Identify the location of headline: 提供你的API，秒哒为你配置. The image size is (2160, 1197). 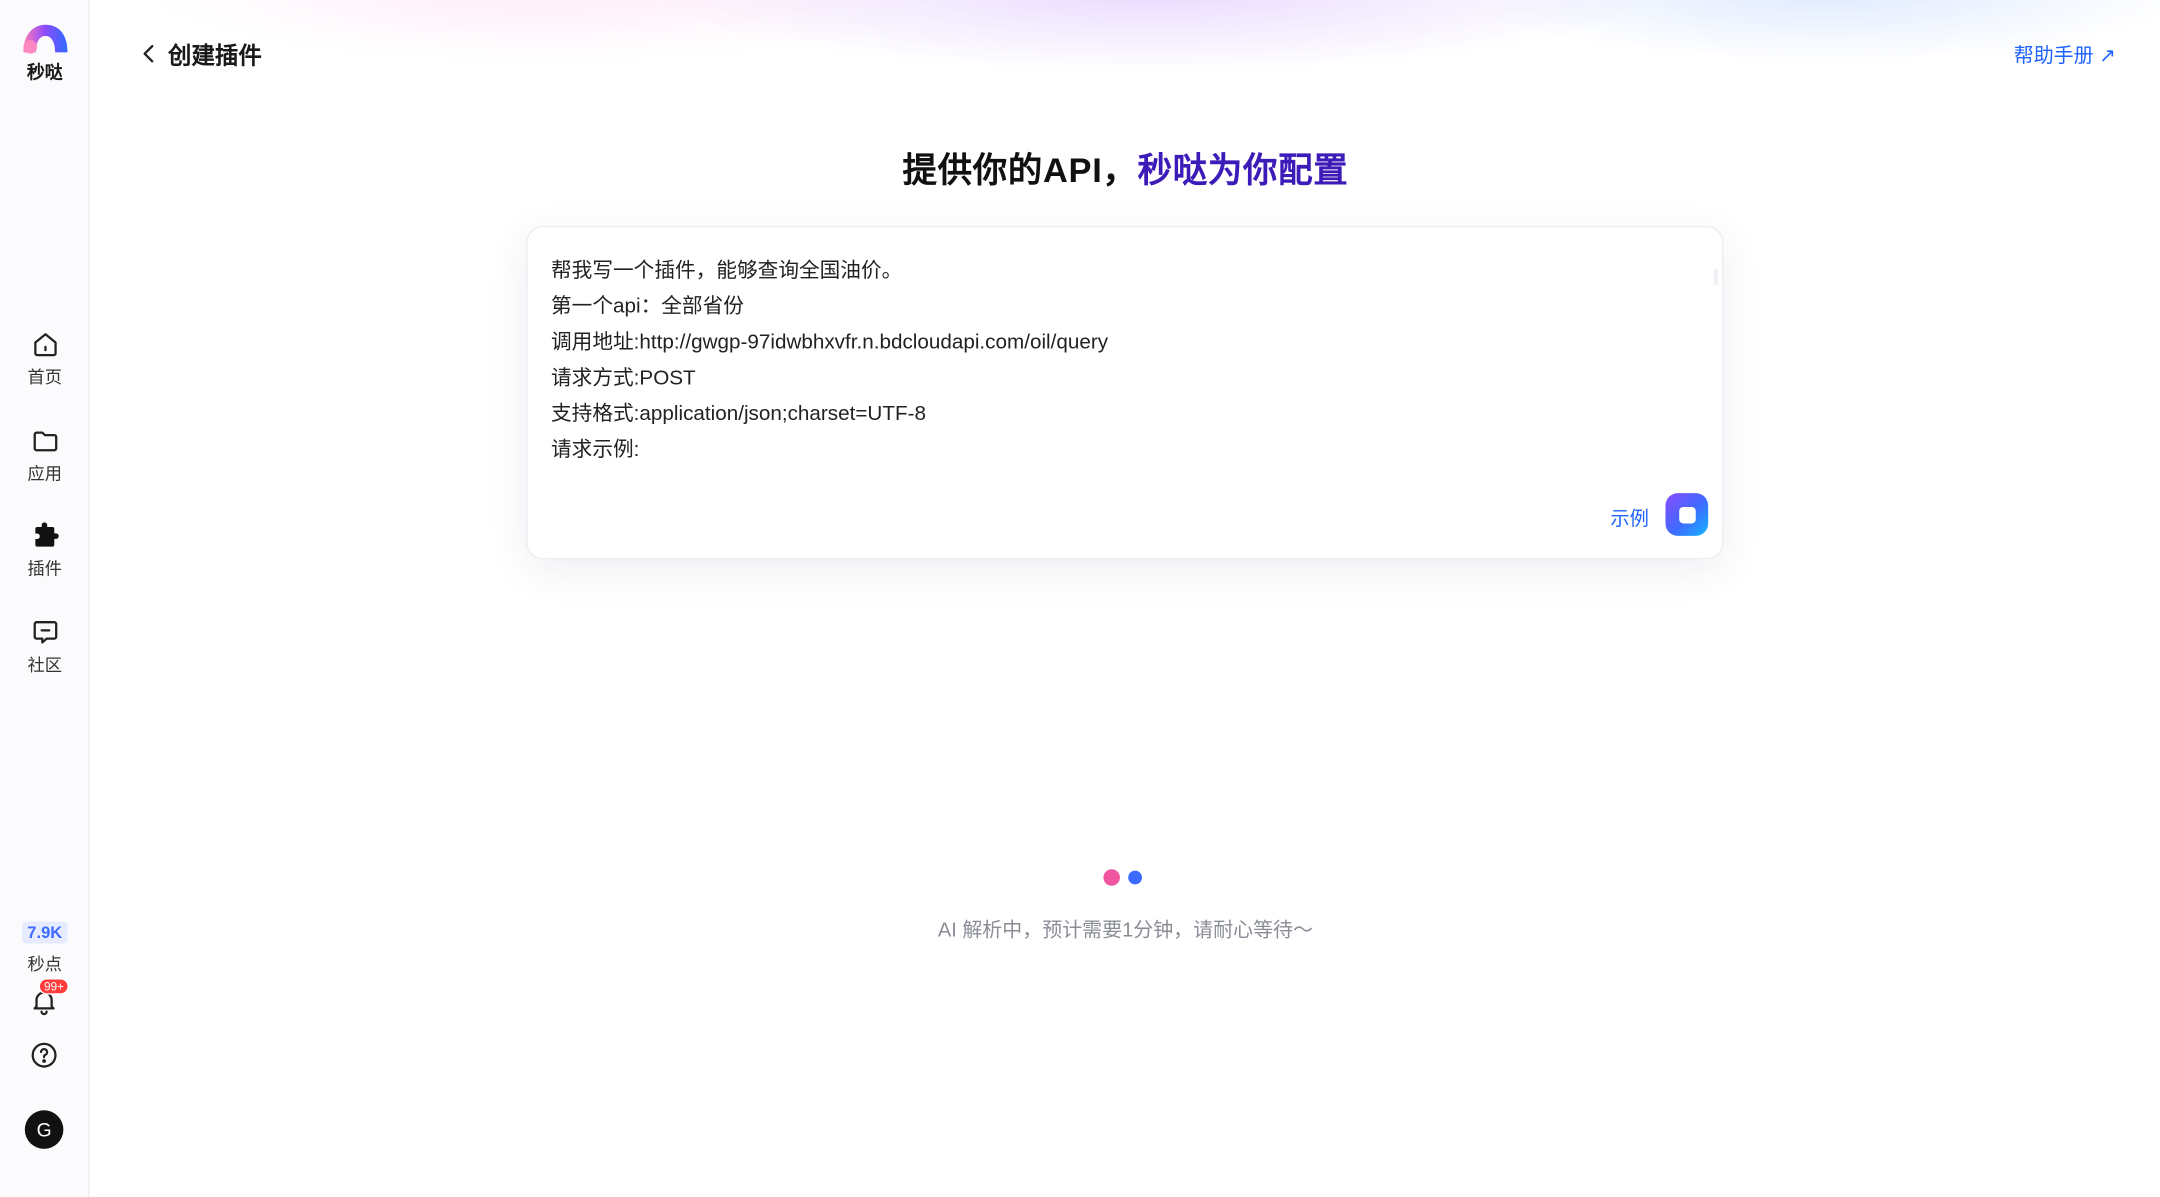
(1125, 168).